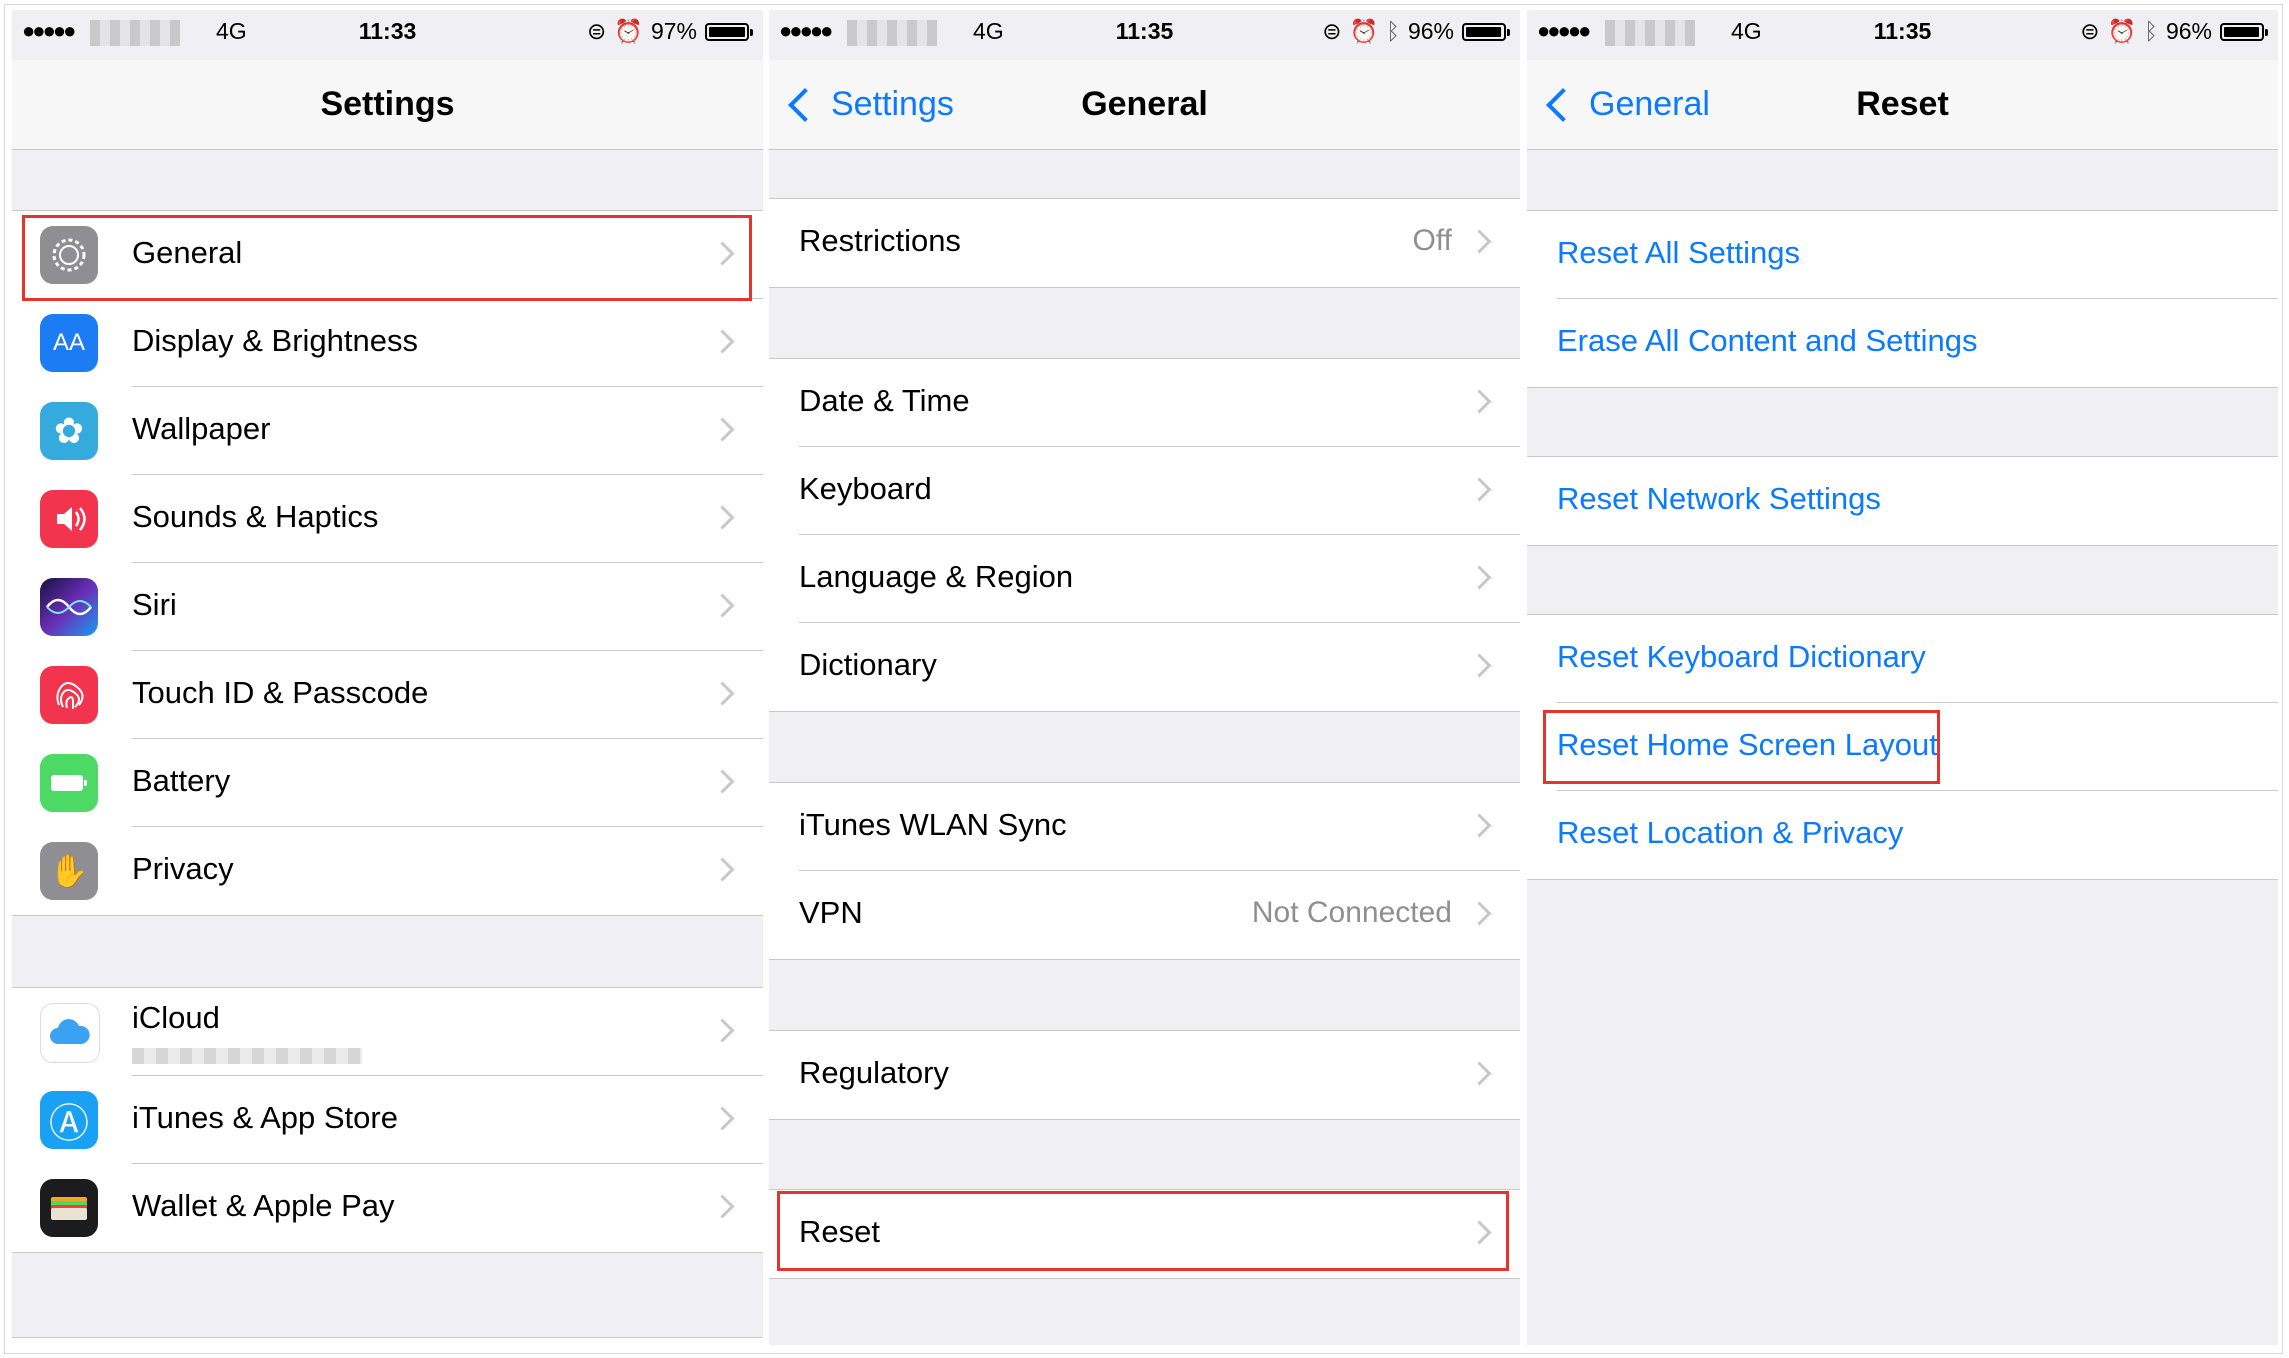  Describe the element at coordinates (387, 1032) in the screenshot. I see `settings-row-icloud: iCloud` at that location.